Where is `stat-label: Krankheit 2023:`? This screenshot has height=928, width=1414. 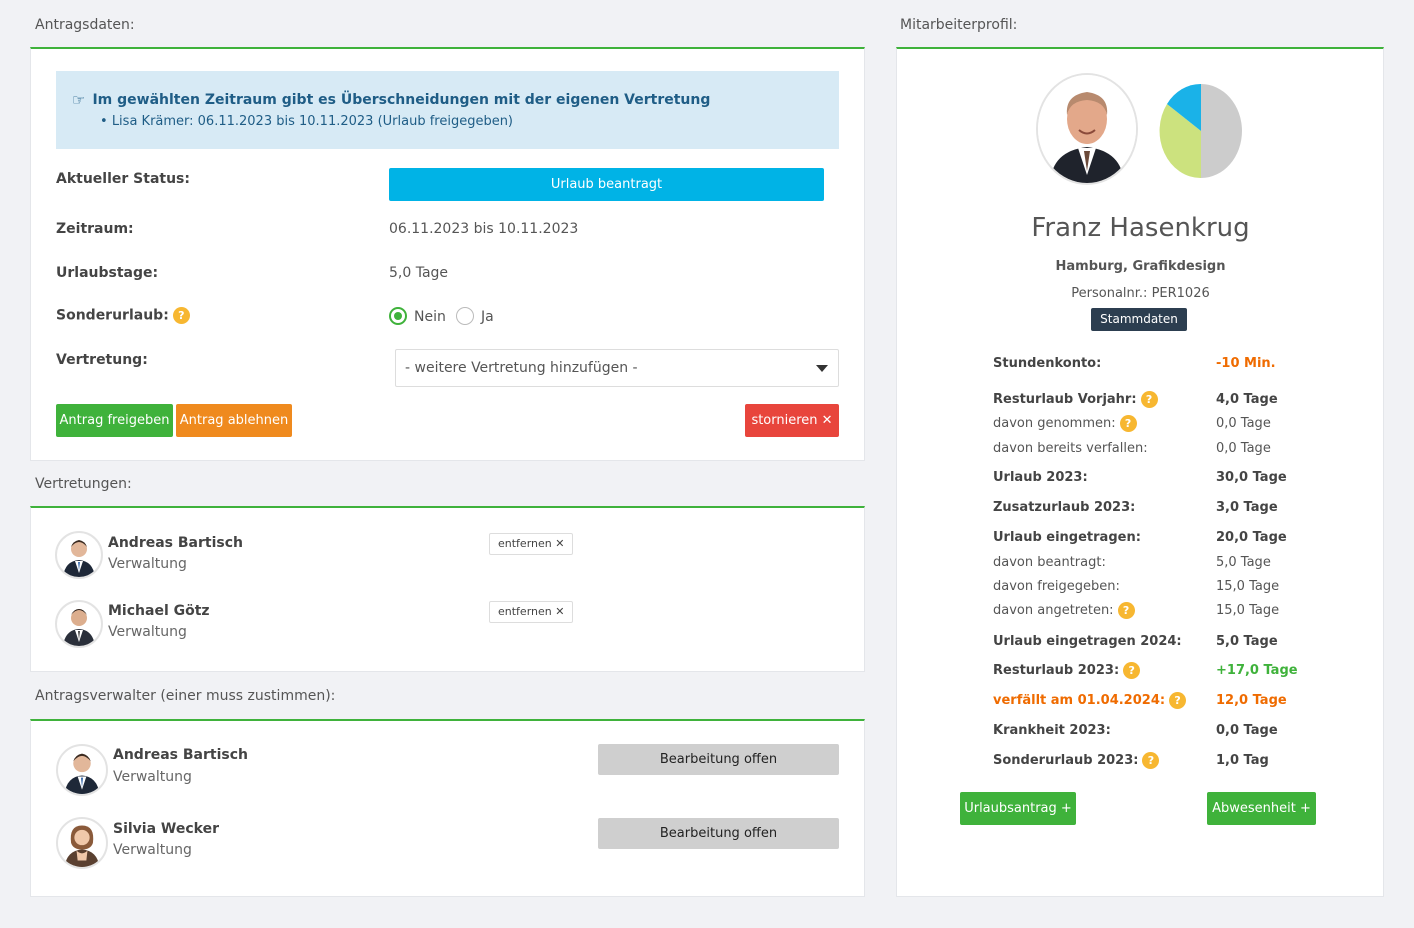
stat-label: Krankheit 2023: is located at coordinates (1052, 730).